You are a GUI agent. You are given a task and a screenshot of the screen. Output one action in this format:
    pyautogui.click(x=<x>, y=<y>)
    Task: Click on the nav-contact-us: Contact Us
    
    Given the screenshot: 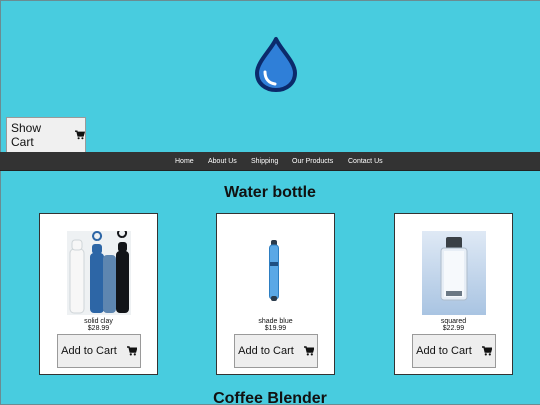 What is the action you would take?
    pyautogui.click(x=365, y=161)
    